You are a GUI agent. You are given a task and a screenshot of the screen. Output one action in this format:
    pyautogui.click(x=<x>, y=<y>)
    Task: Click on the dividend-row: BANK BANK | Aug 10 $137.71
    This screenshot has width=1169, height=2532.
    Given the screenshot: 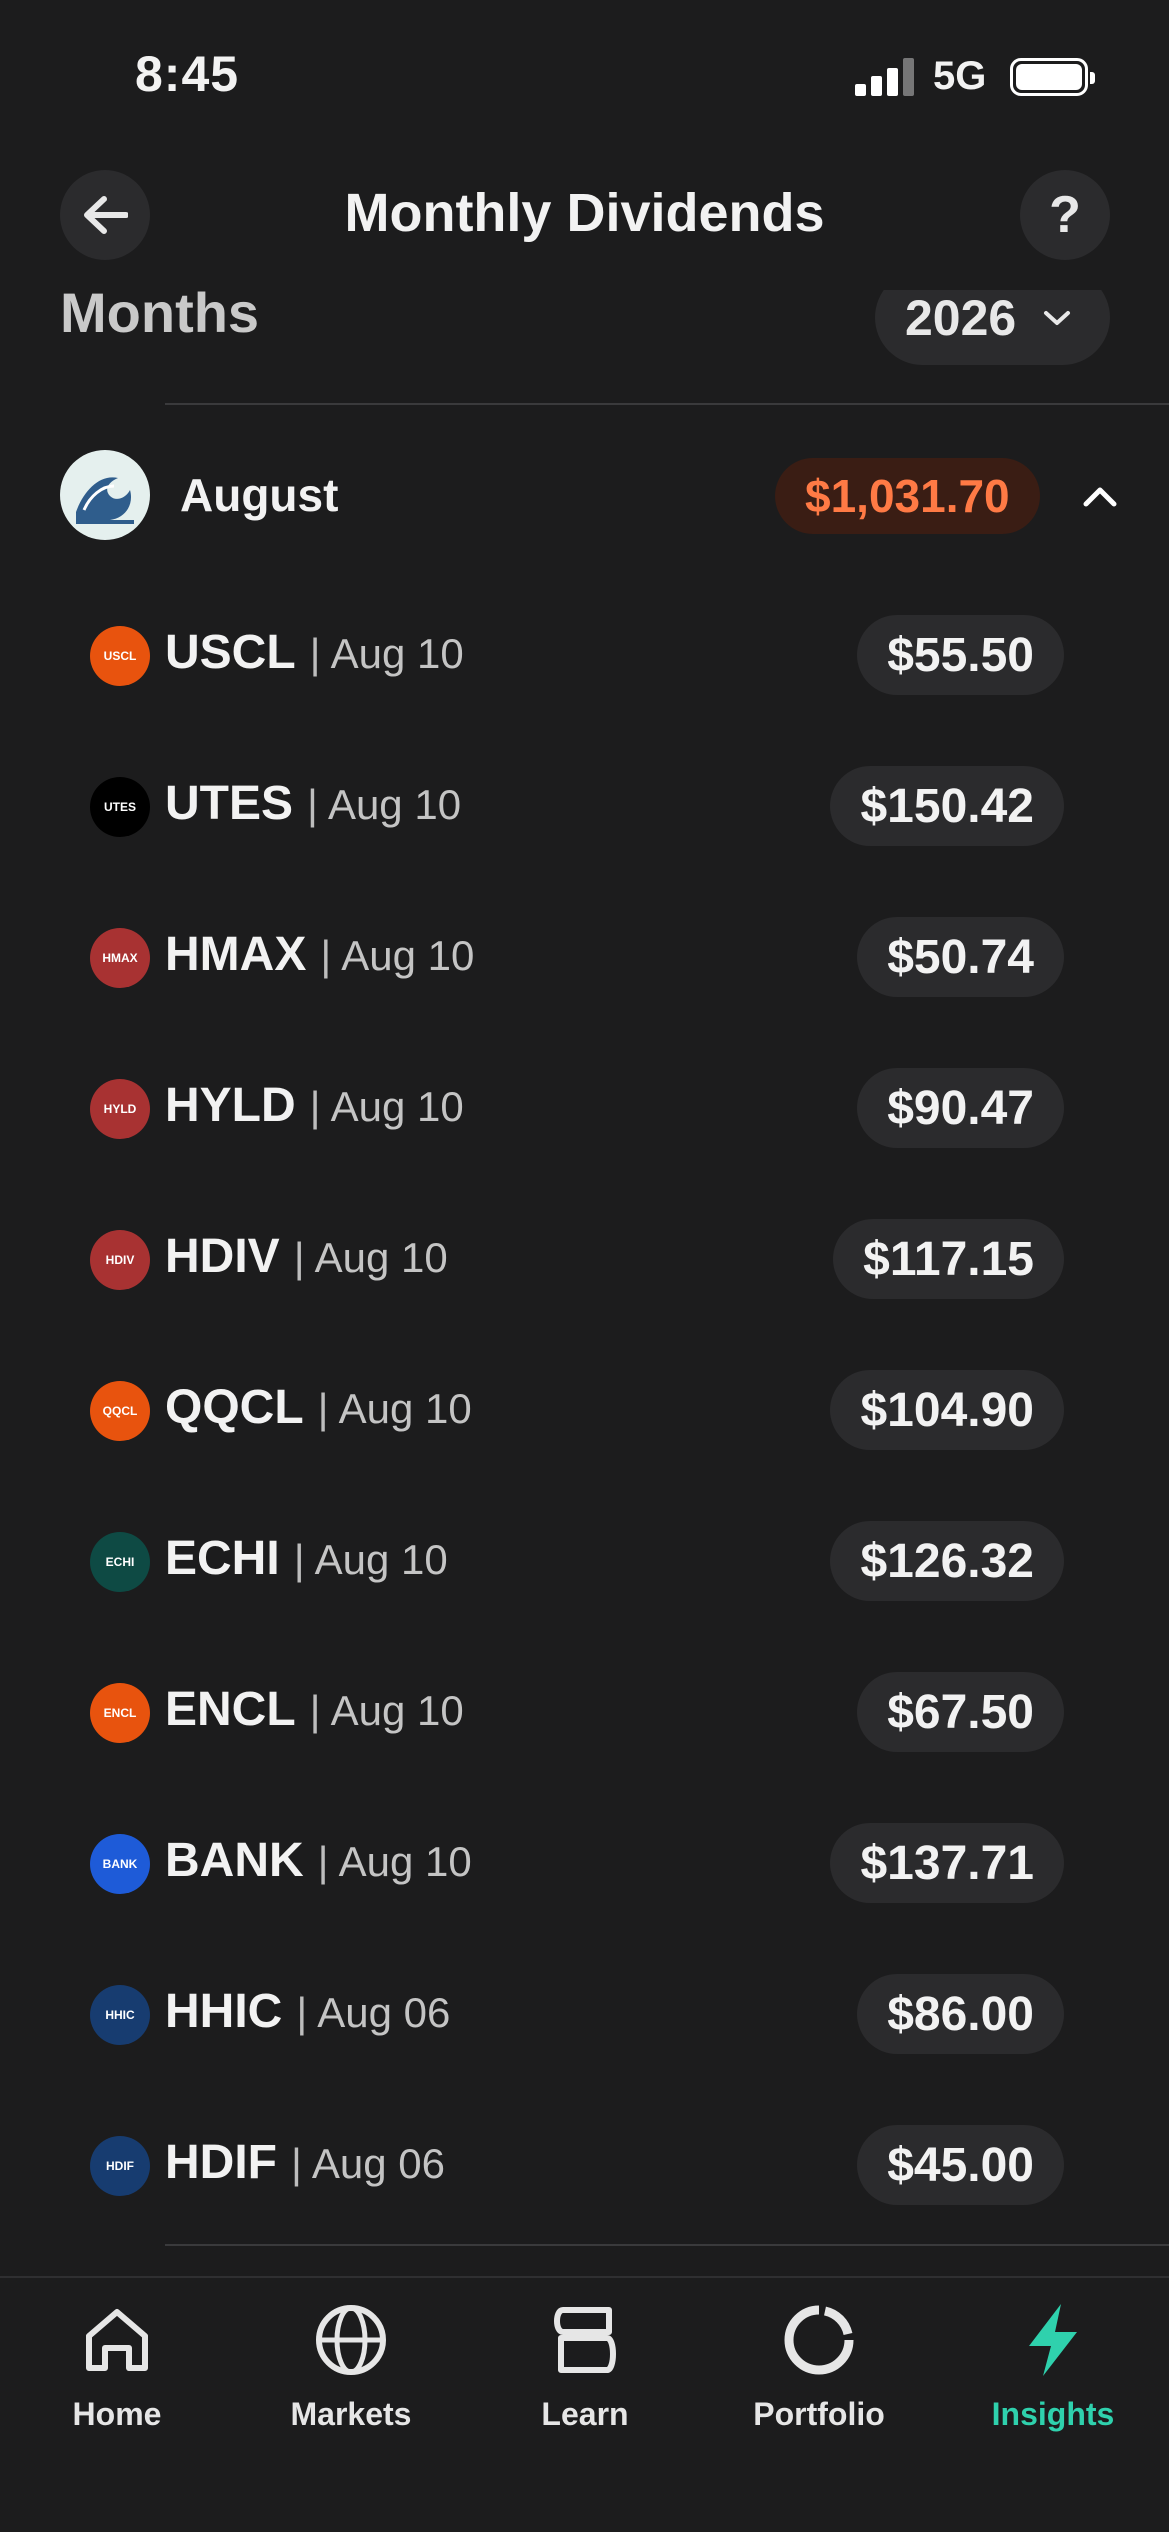 What is the action you would take?
    pyautogui.click(x=584, y=1864)
    